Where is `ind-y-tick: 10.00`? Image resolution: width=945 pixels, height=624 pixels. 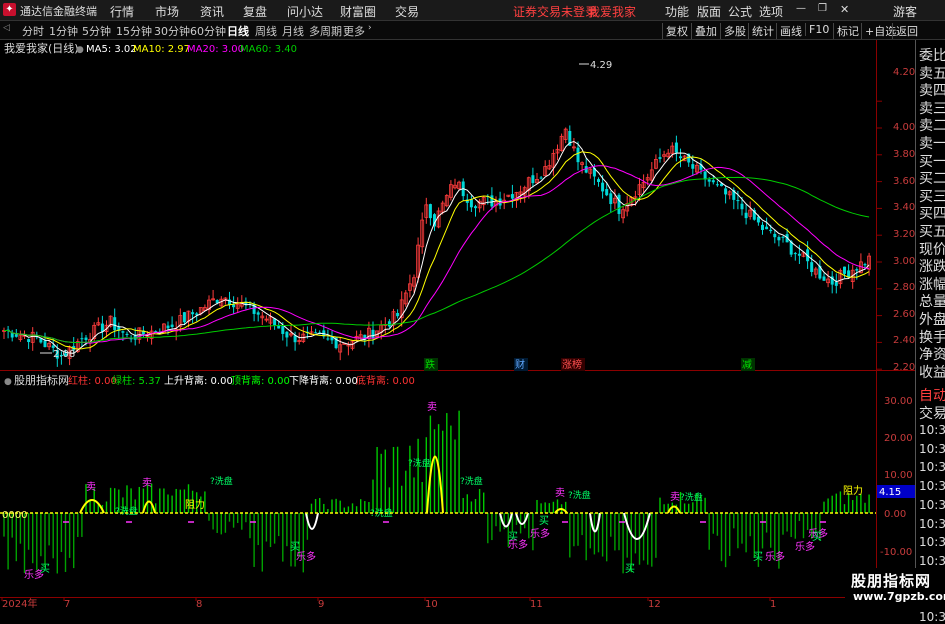 ind-y-tick: 10.00 is located at coordinates (898, 475).